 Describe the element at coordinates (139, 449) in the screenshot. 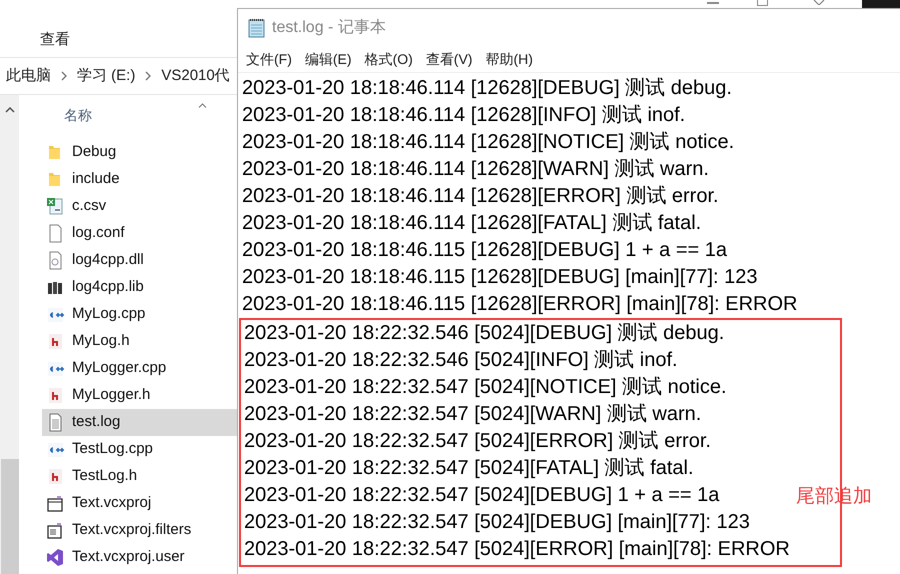

I see `file-row: TestLog.cpp` at that location.